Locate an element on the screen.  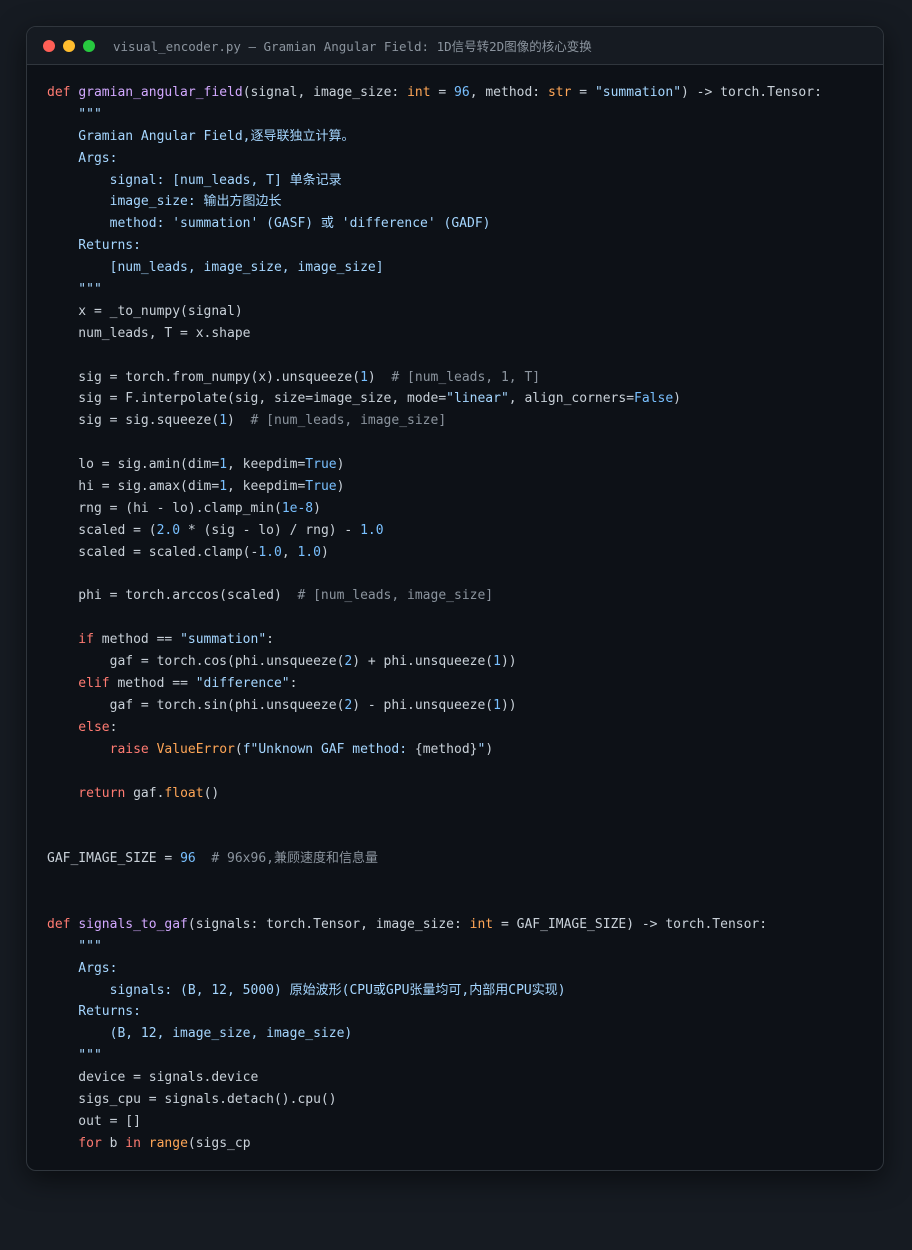
code-token: gramian_angular_field is located at coordinates (160, 92).